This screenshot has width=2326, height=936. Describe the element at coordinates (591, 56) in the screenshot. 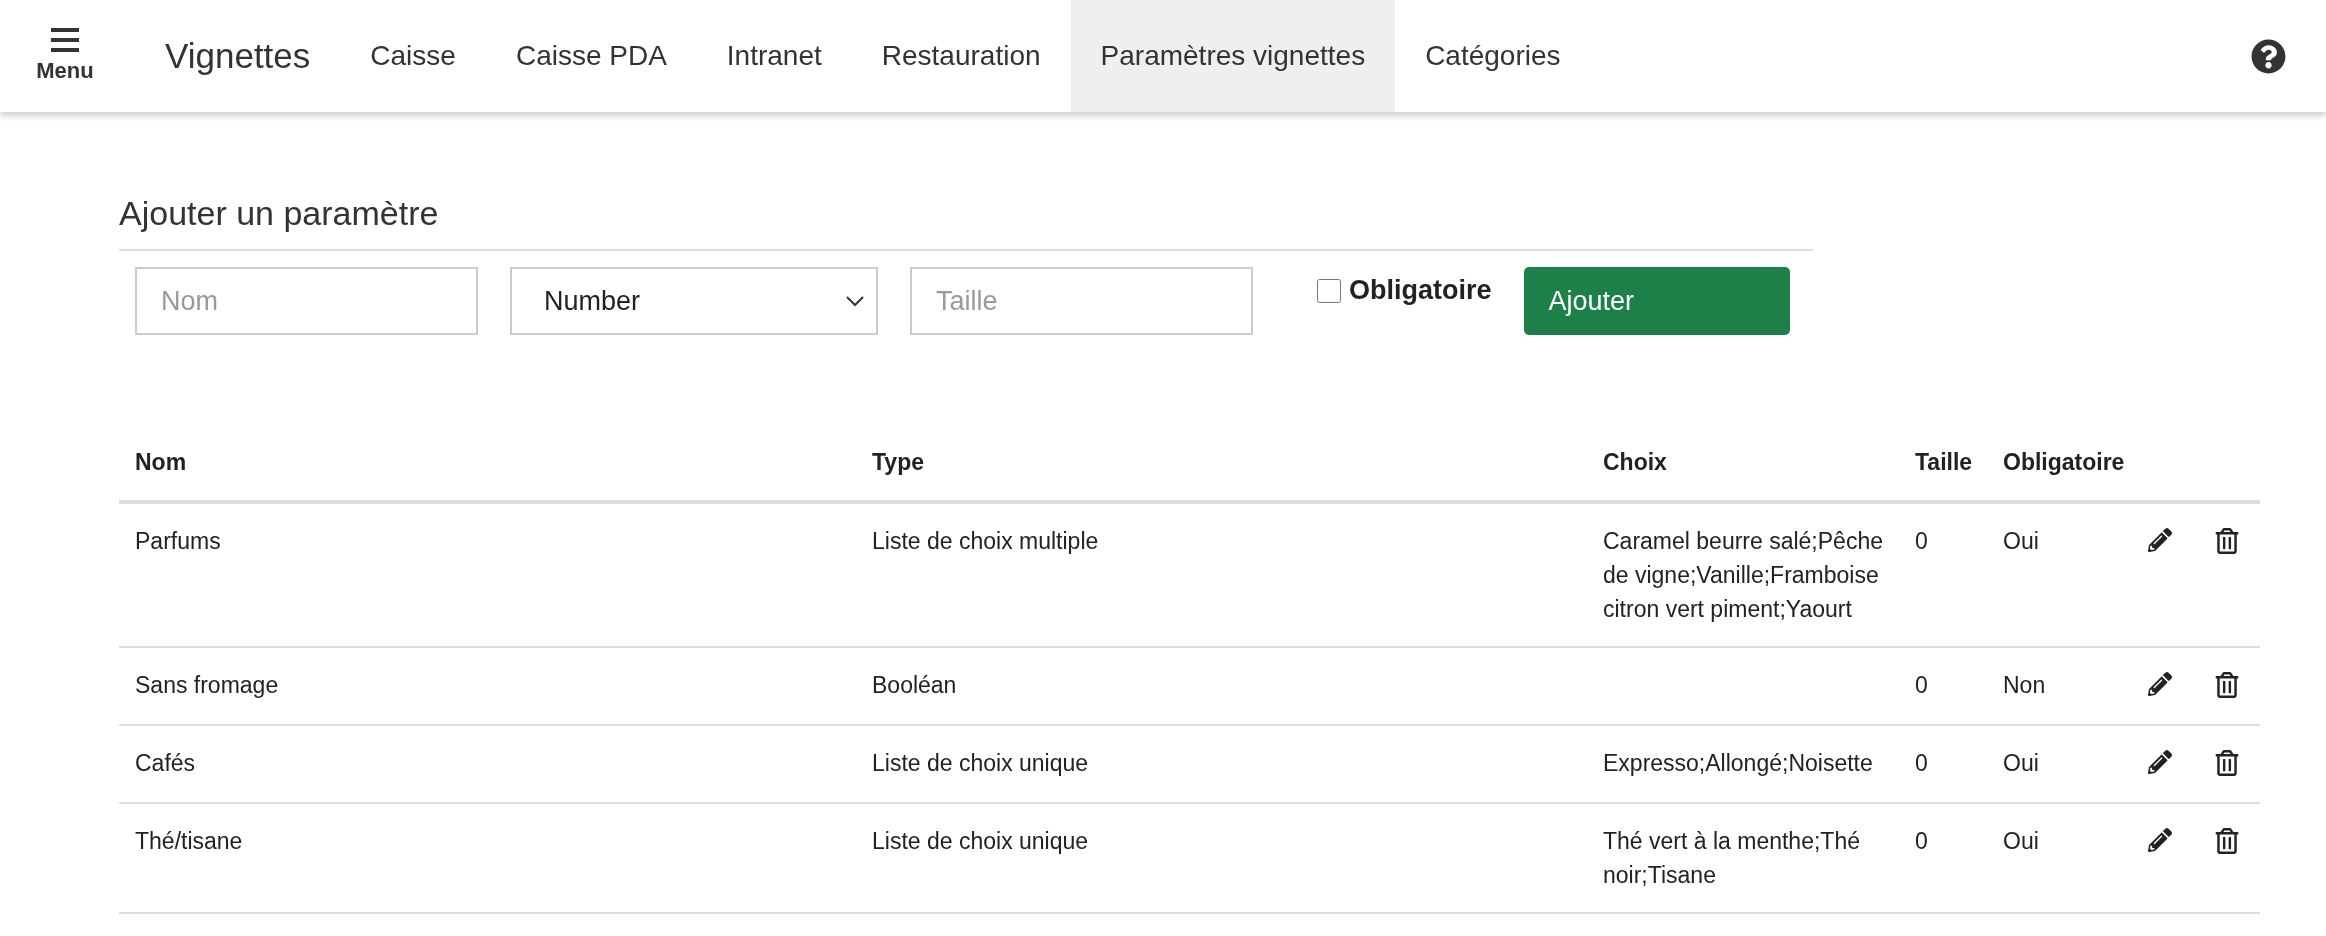

I see `nav-tab: Caisse PDA` at that location.